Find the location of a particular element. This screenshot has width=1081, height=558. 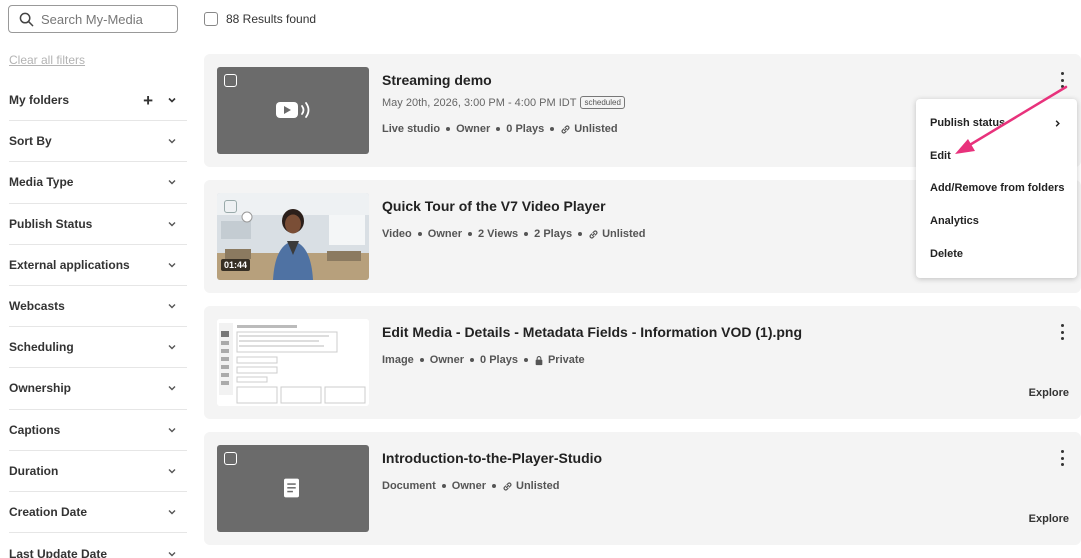

media-title: Quick Tour of the V7 Video Player is located at coordinates (494, 206).